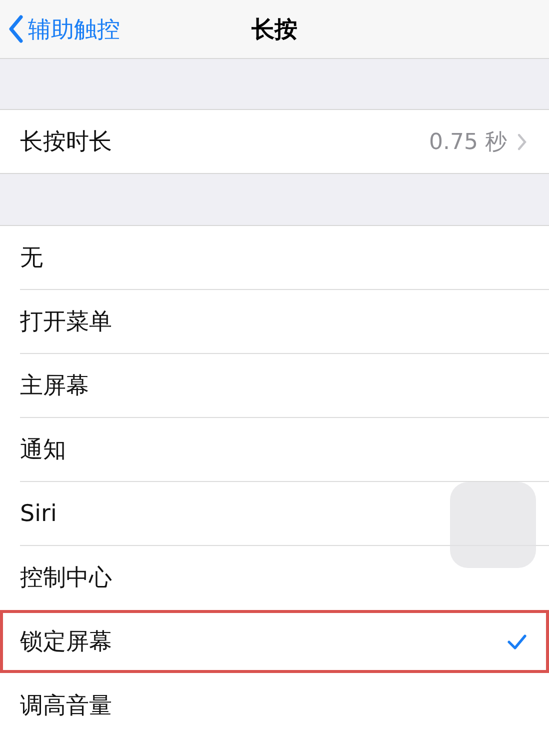 This screenshot has width=549, height=732. What do you see at coordinates (60, 29) in the screenshot?
I see `back-button: 辅助触控` at bounding box center [60, 29].